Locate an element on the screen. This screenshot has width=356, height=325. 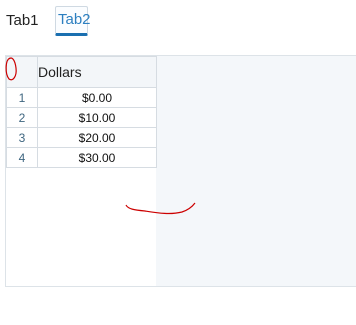
table-row: 2 $10.00 is located at coordinates (81, 117).